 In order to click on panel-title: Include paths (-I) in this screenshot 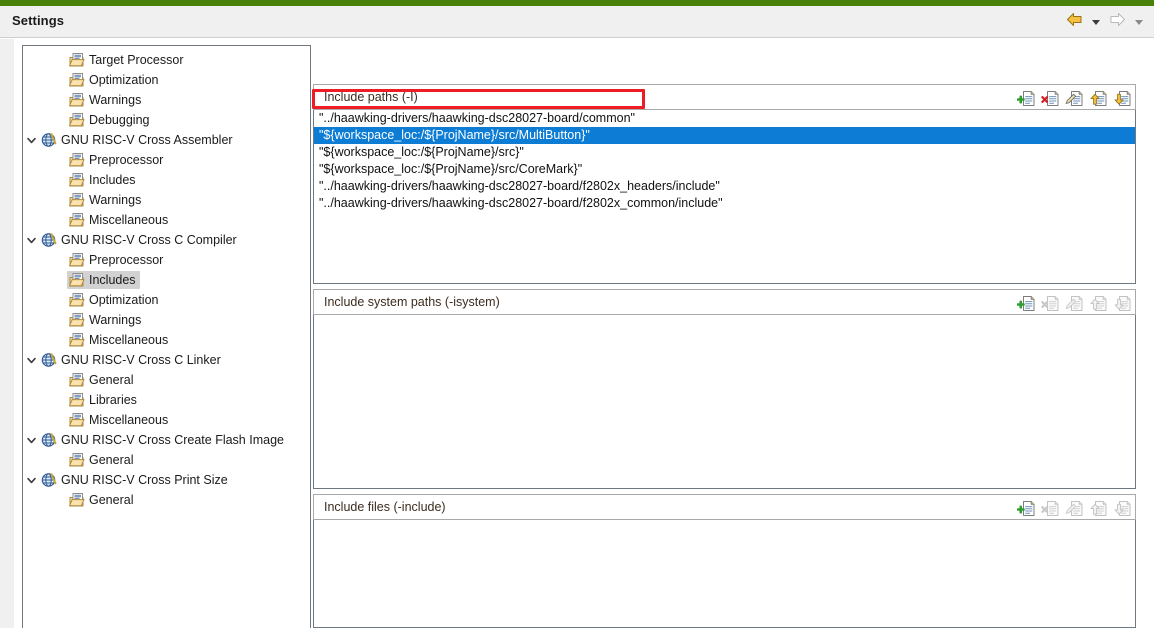, I will do `click(371, 97)`.